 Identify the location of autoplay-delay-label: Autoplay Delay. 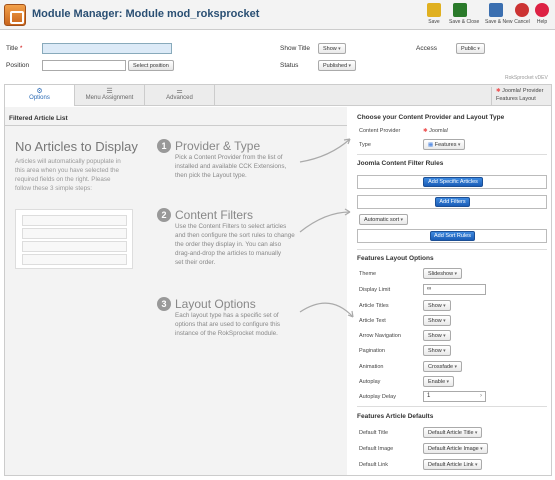
(377, 397).